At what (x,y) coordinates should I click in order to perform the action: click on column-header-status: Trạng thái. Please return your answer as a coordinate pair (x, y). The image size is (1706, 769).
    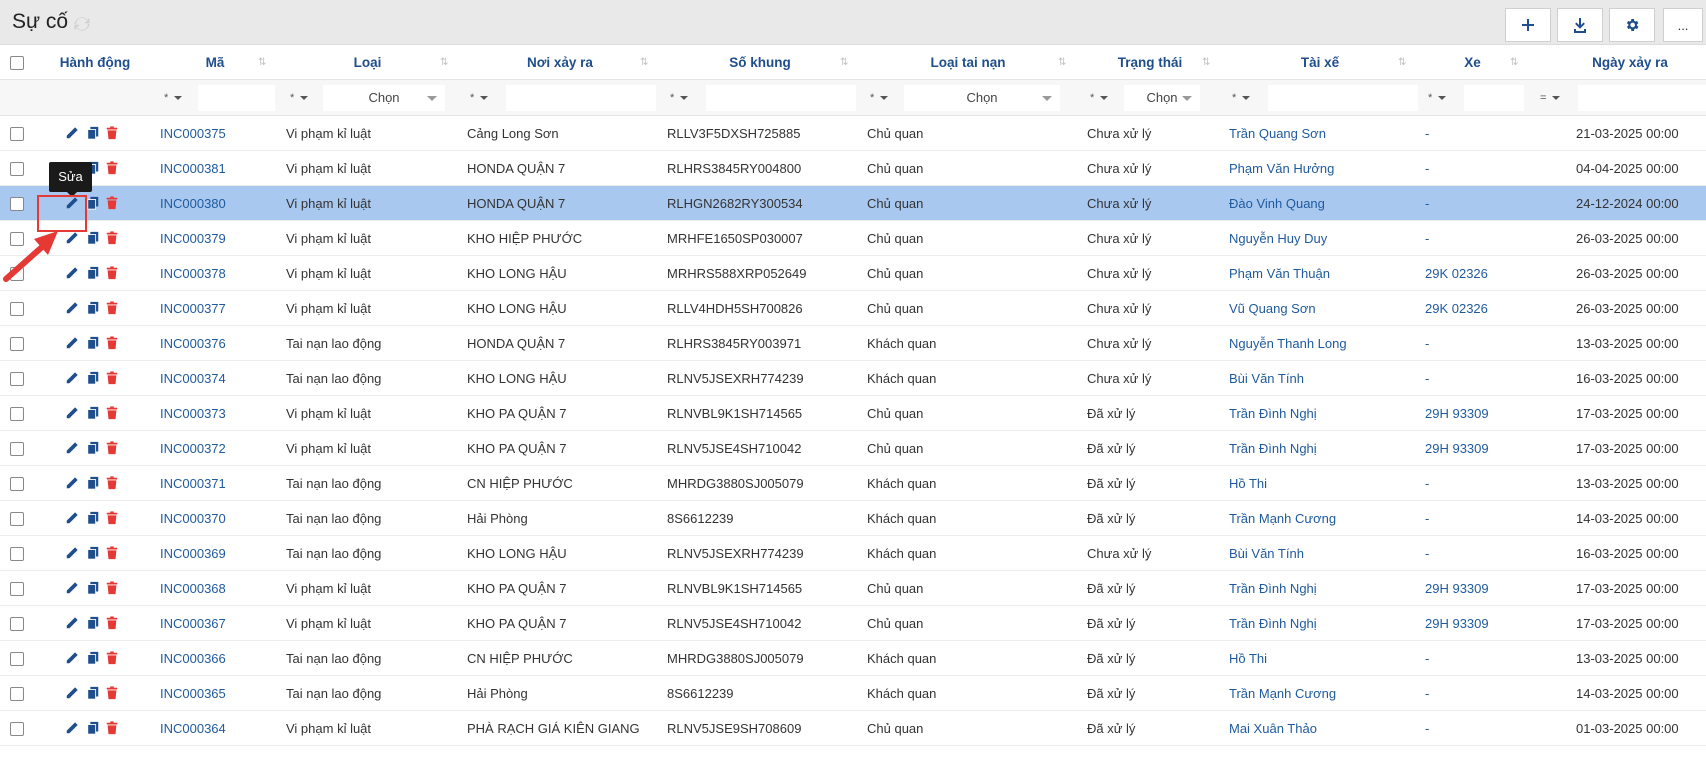
    Looking at the image, I should click on (1150, 62).